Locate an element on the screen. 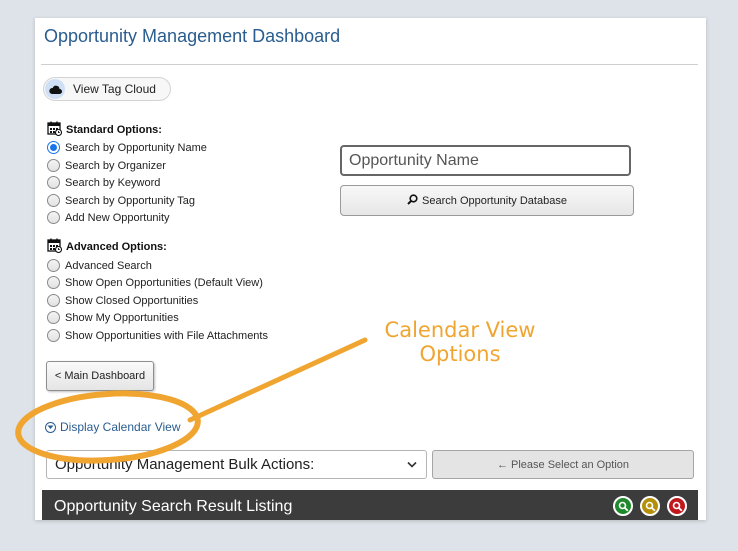 The width and height of the screenshot is (738, 551). option-show-open-opportunities: Show Open Opportunities (Default View) is located at coordinates (155, 282).